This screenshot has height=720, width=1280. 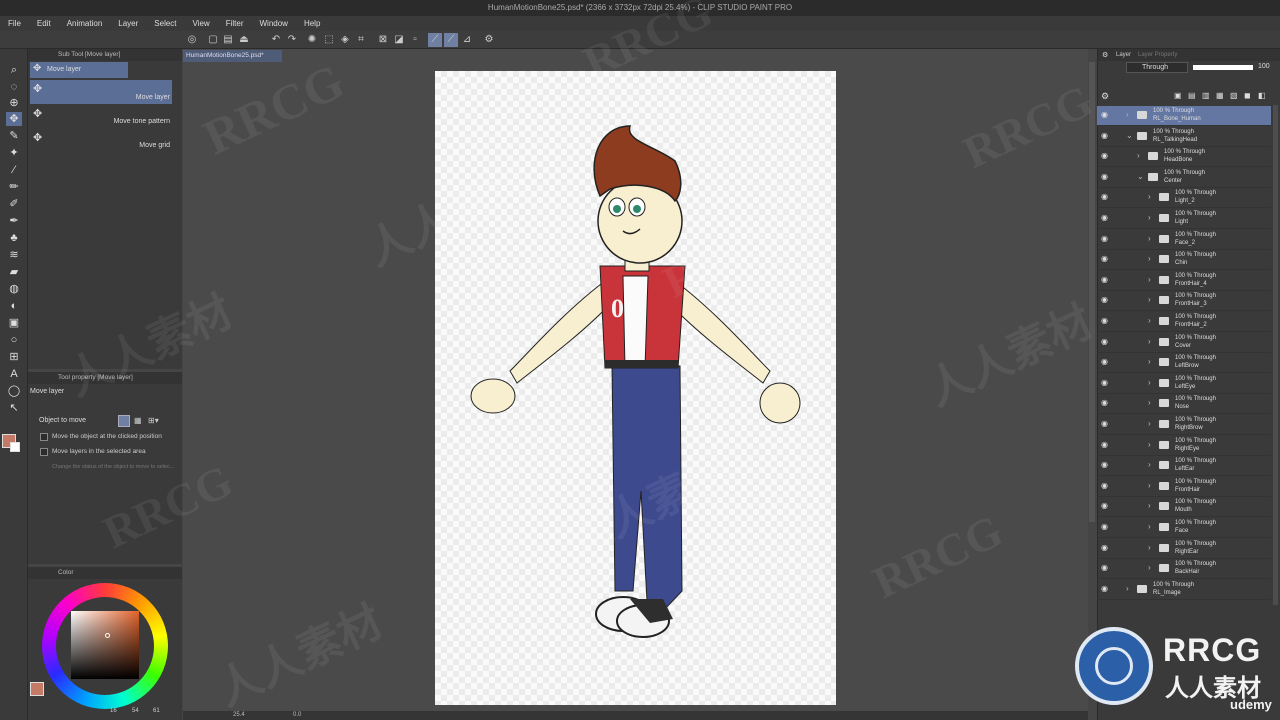 What do you see at coordinates (14, 119) in the screenshot?
I see `move-icon: ✥` at bounding box center [14, 119].